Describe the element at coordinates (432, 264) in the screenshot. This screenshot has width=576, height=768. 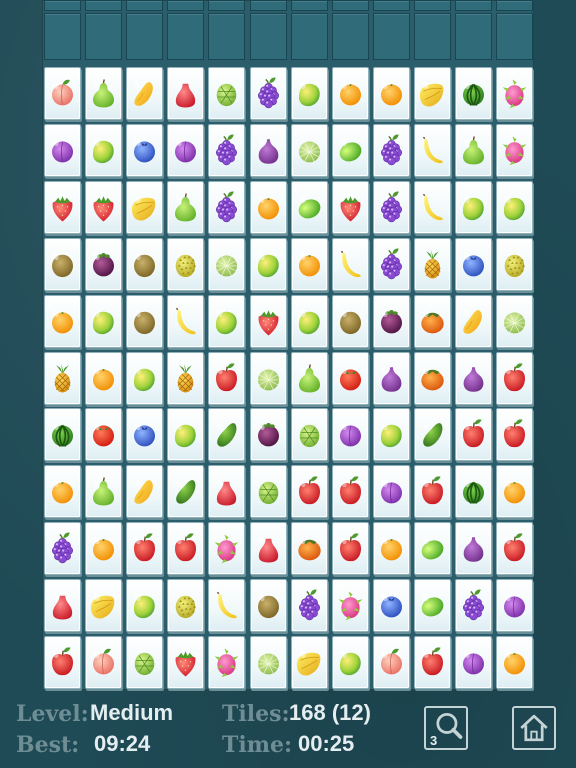
I see `tile-pineapple` at that location.